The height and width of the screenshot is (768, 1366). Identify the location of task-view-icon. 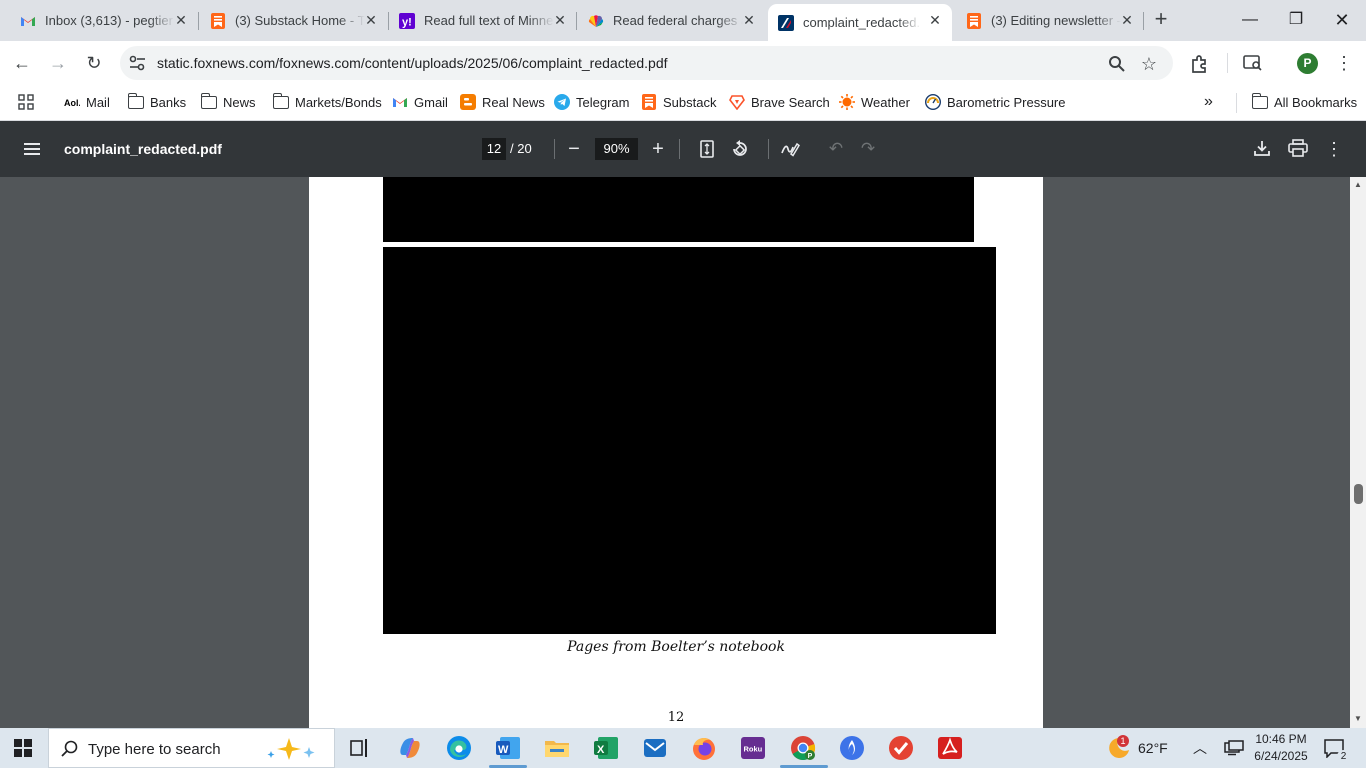
(360, 748).